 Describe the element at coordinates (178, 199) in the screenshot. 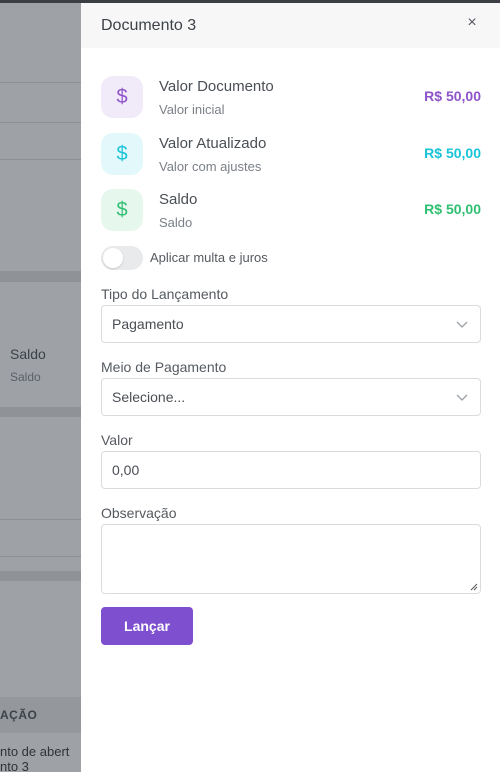

I see `summary-title: Saldo` at that location.